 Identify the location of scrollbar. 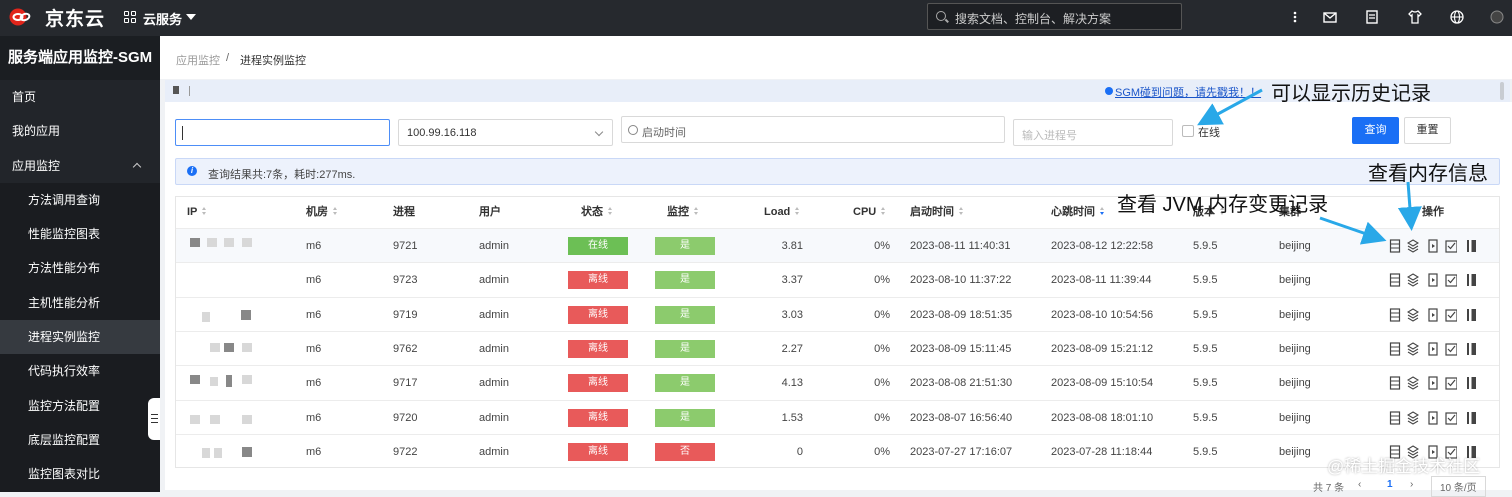
(1502, 91).